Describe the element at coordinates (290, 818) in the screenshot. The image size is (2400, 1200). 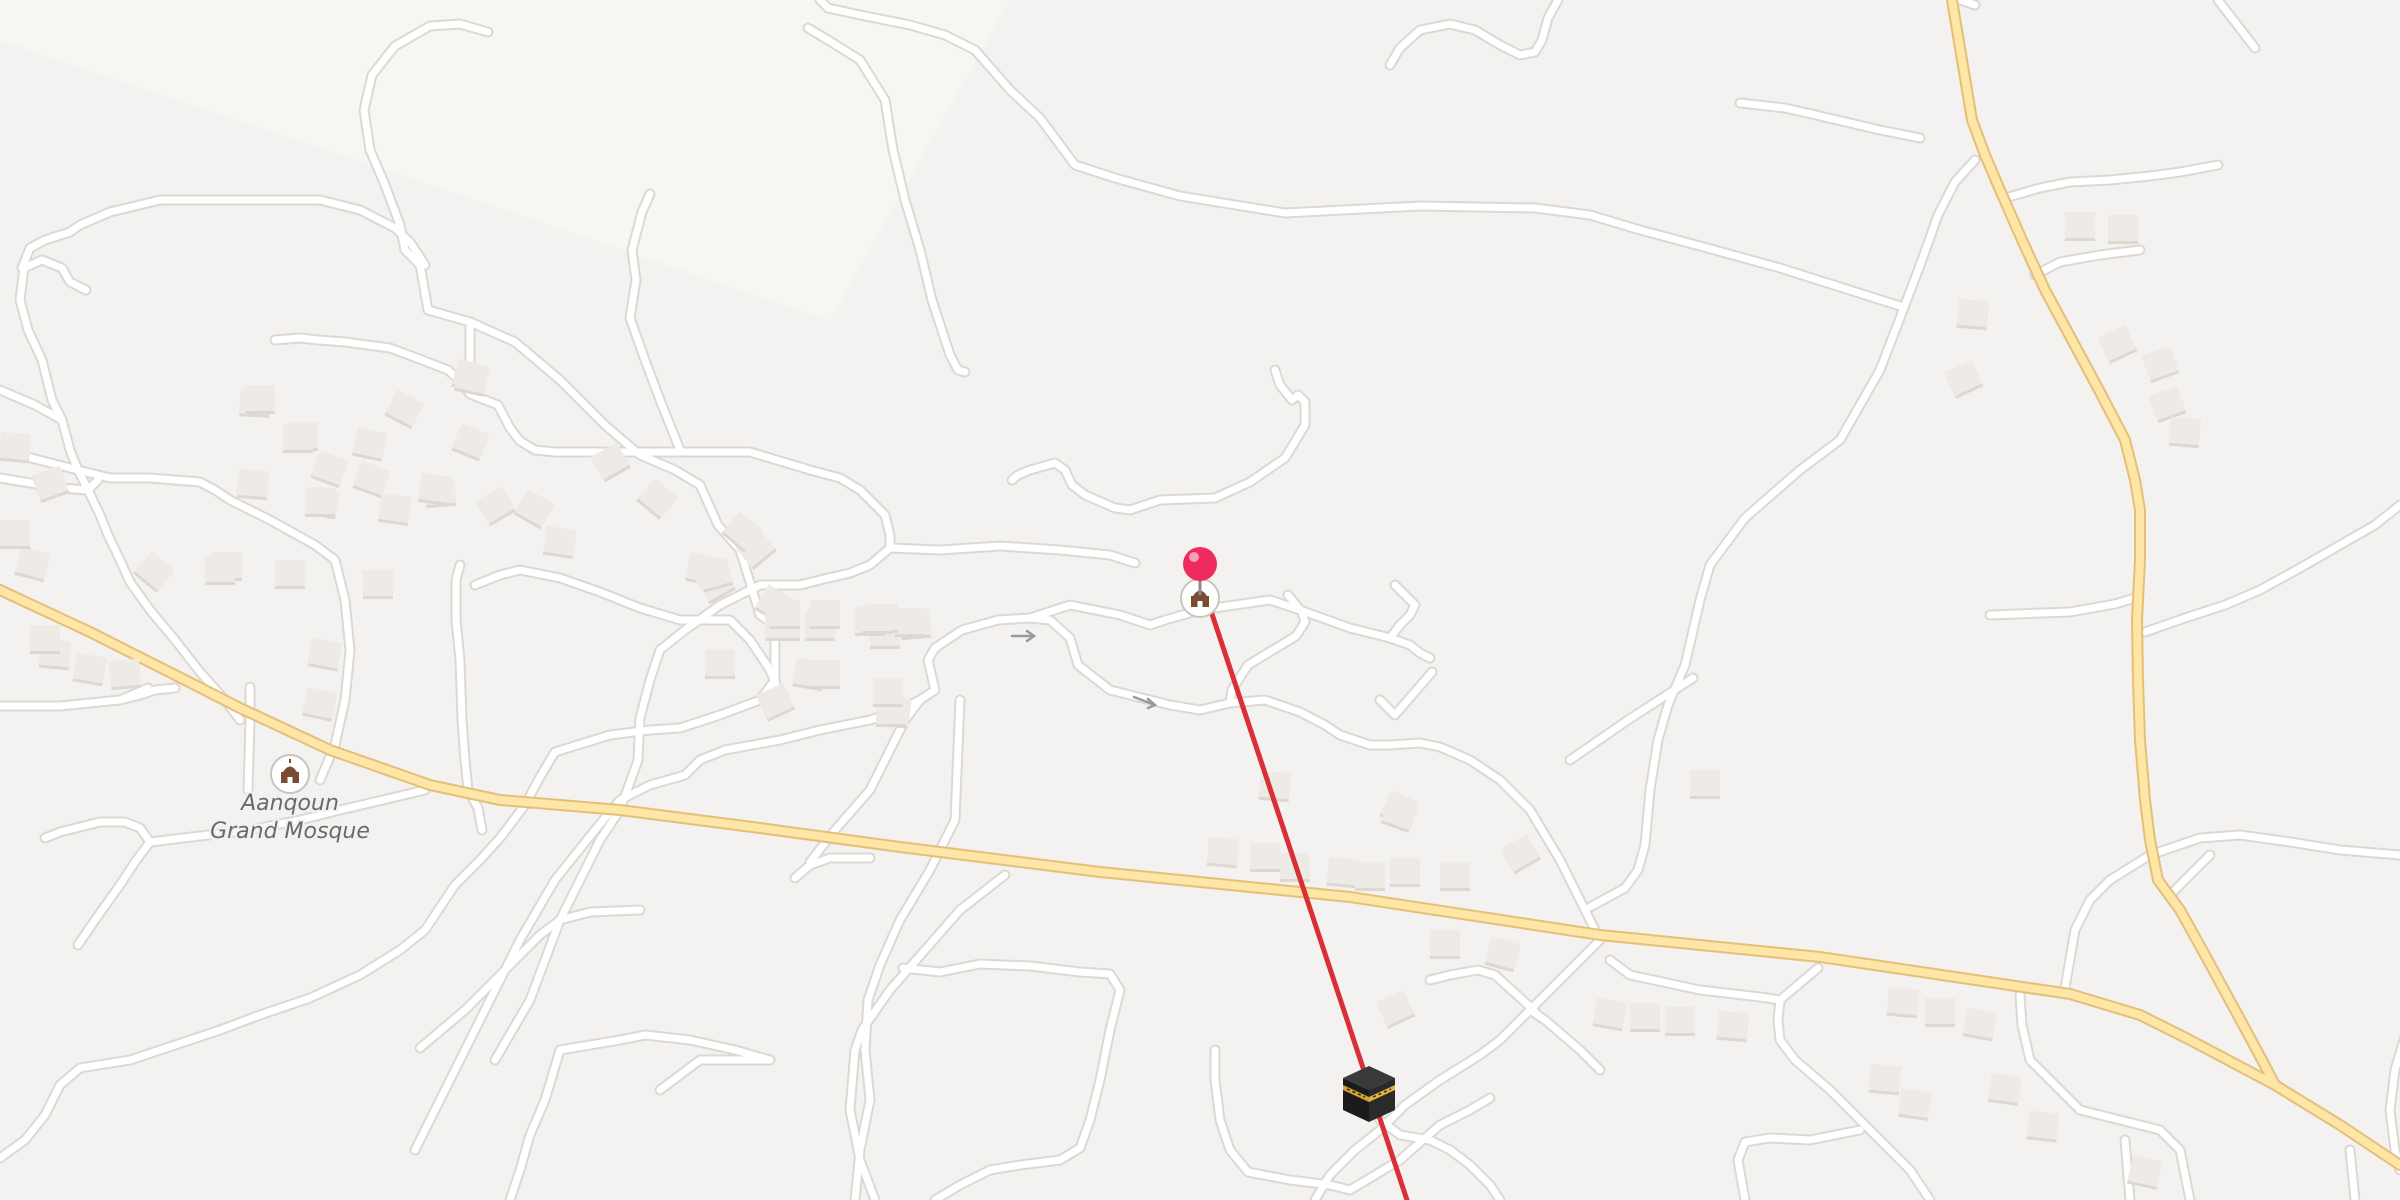
I see `poi-label-aanqoun-grand-mosque: Aanqoun Grand Mosque` at that location.